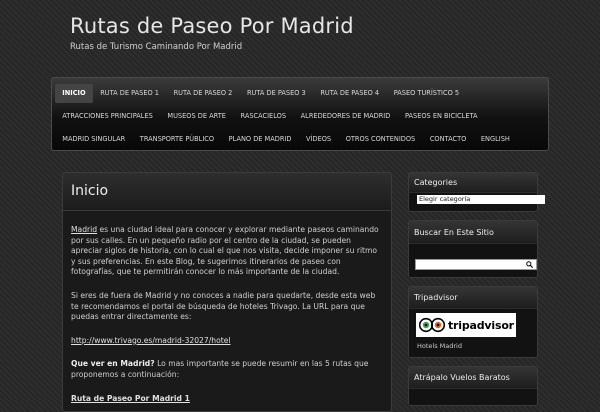 The image size is (600, 412). I want to click on que-ver-heading: Que ver en Madrid?, so click(113, 364).